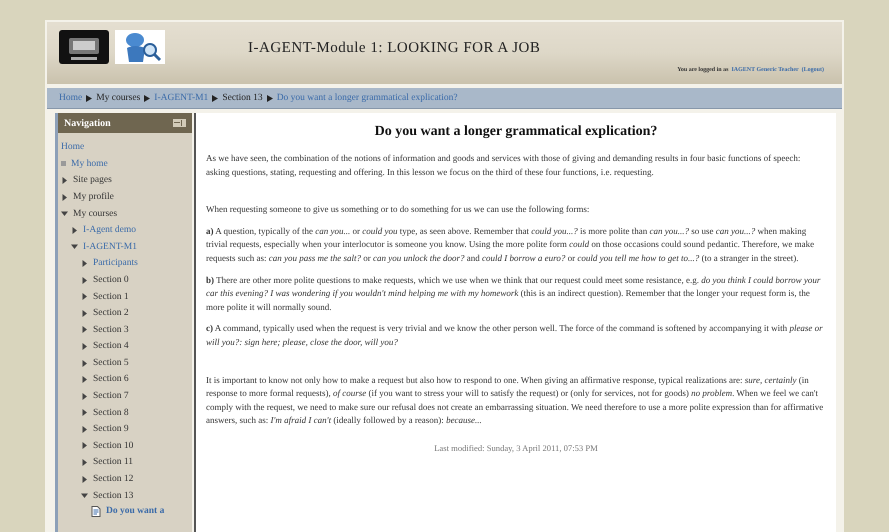  What do you see at coordinates (110, 247) in the screenshot?
I see `nav-link: I-AGENT-M1` at bounding box center [110, 247].